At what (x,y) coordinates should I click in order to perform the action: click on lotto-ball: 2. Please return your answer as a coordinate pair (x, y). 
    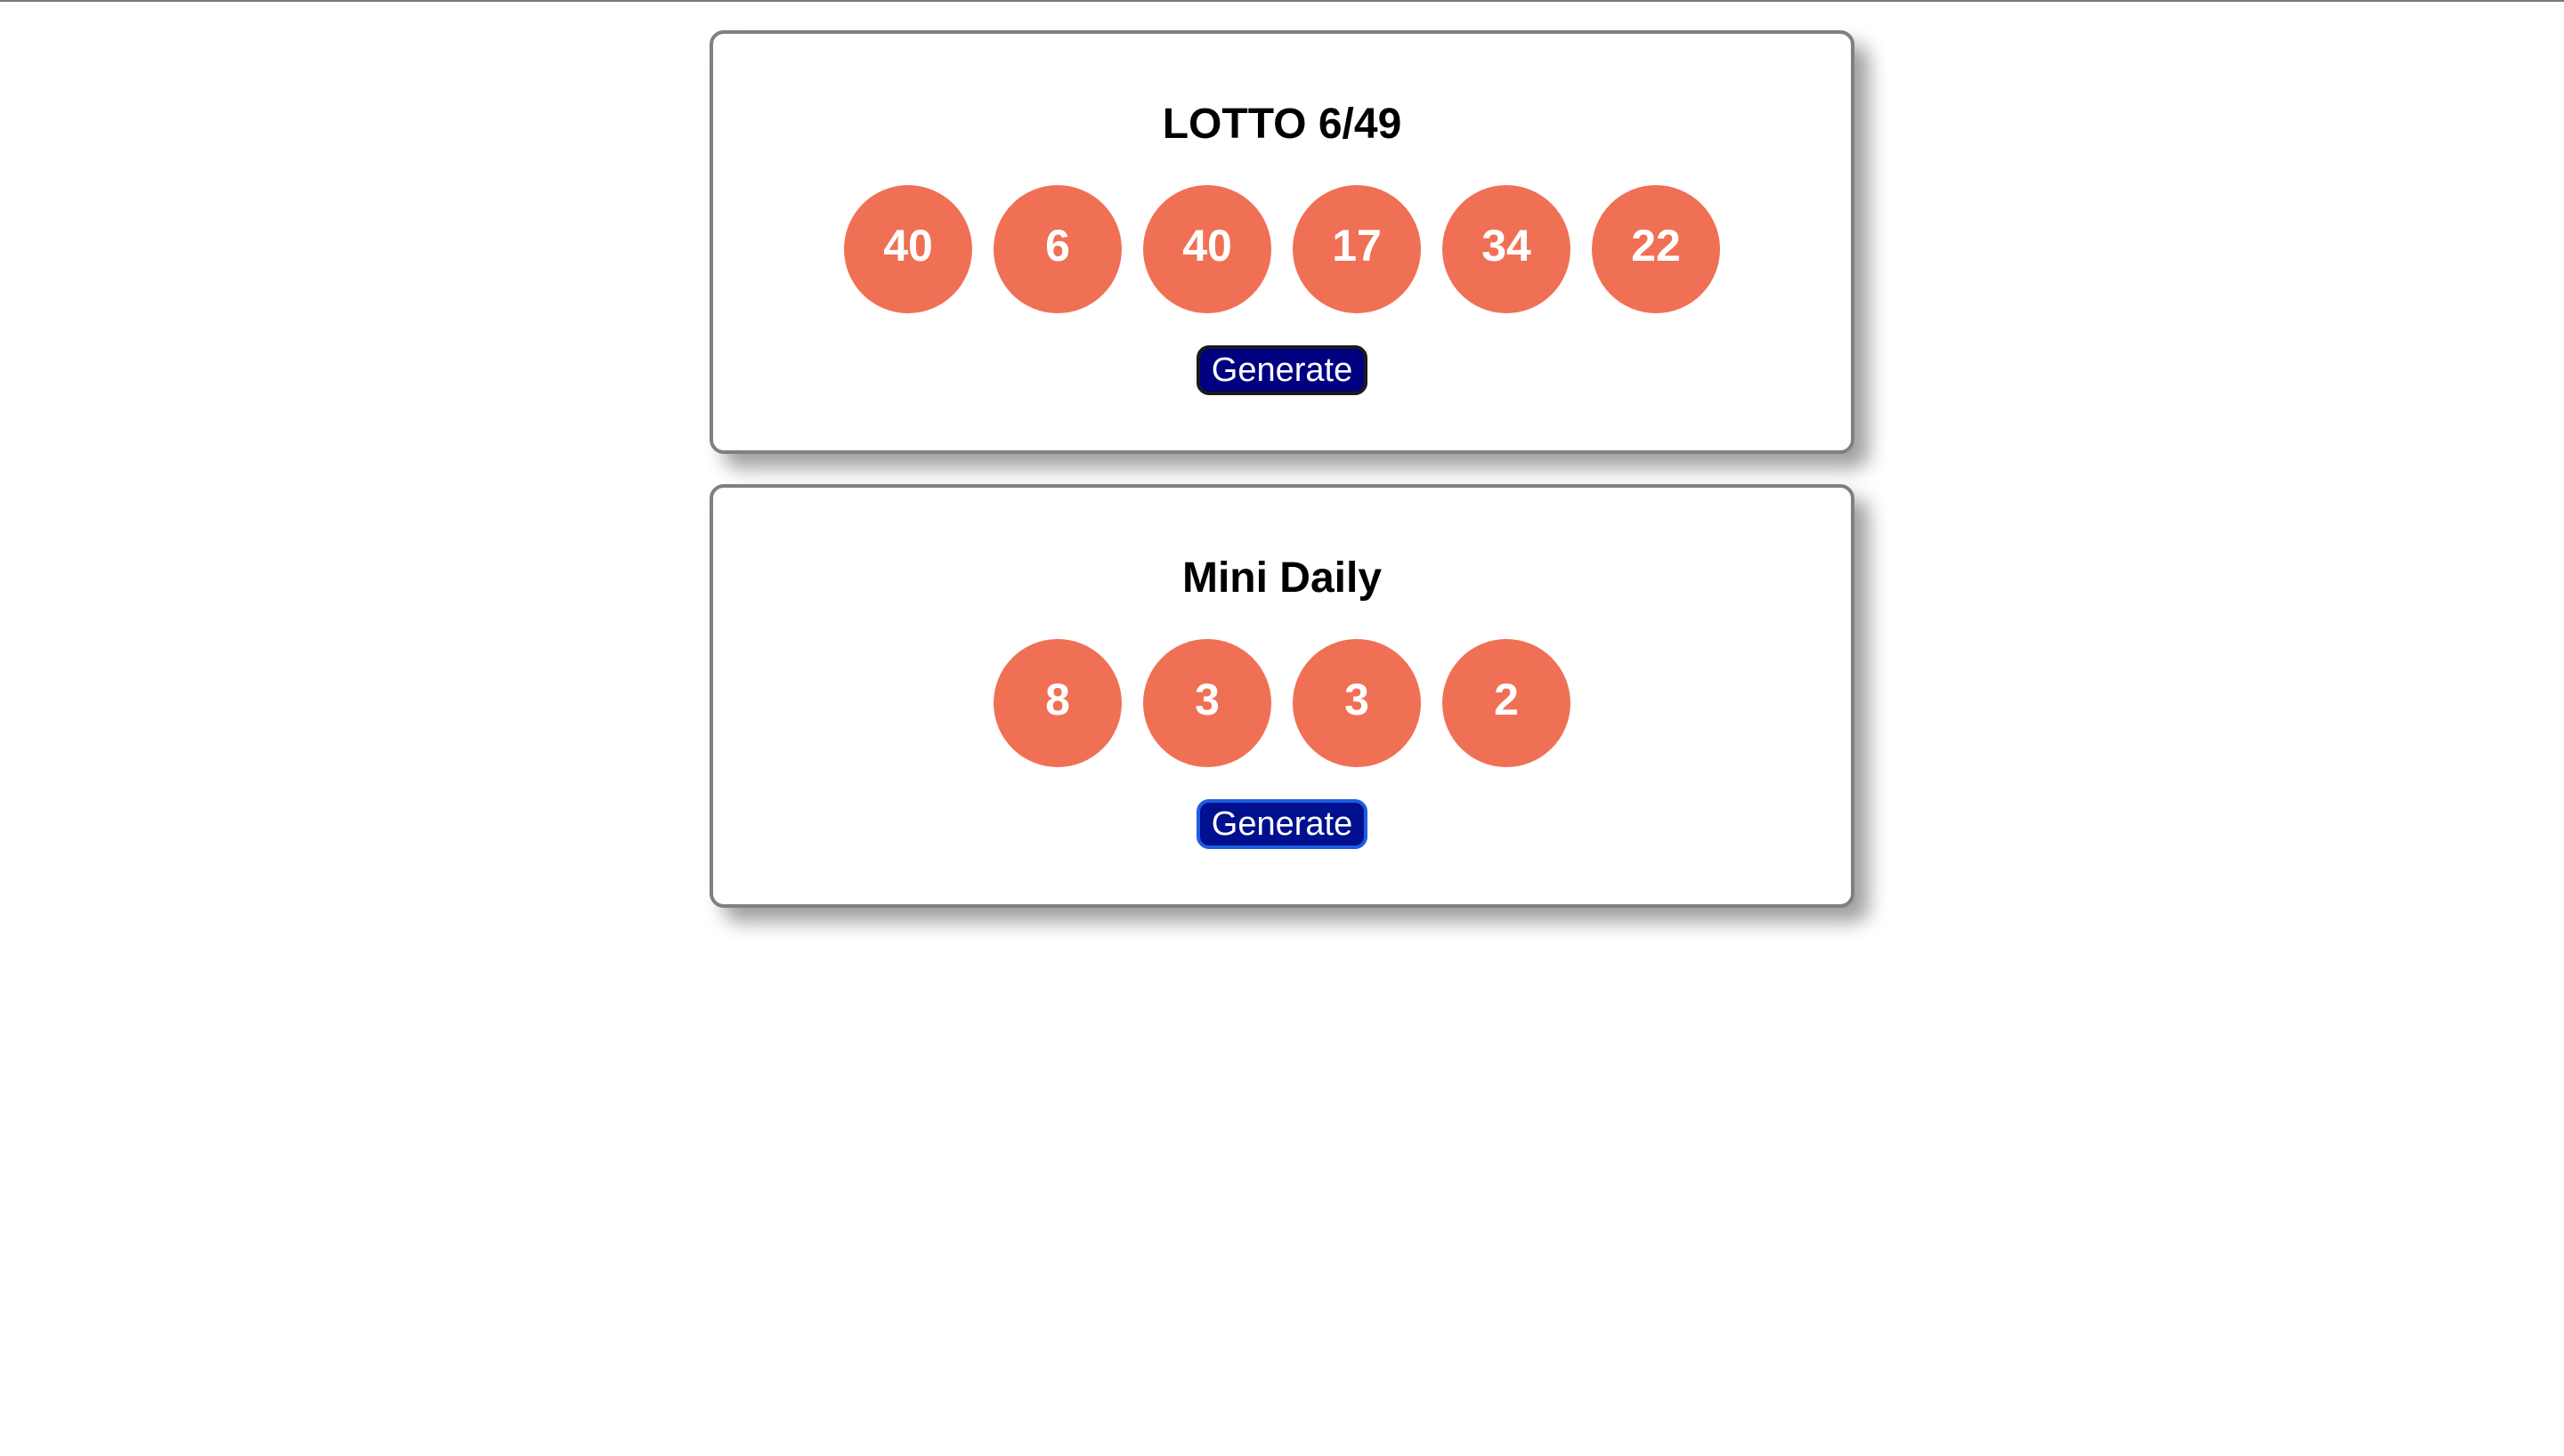
    Looking at the image, I should click on (1506, 703).